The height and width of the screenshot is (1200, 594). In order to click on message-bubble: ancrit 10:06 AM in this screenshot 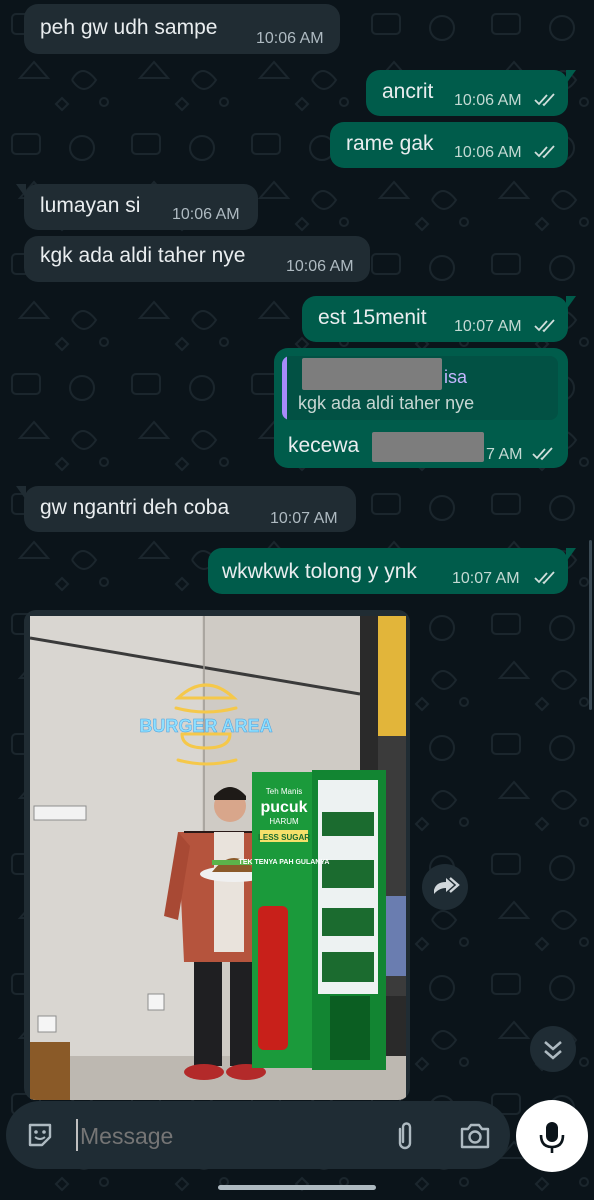, I will do `click(471, 93)`.